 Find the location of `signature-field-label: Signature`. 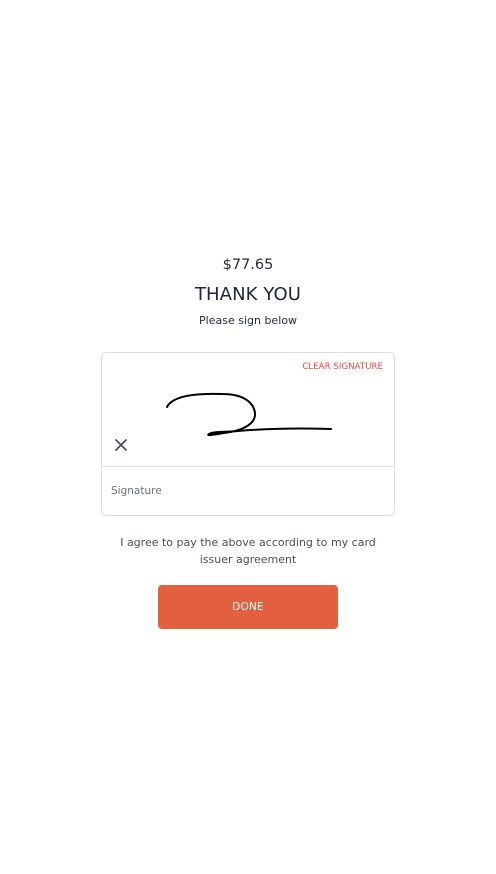

signature-field-label: Signature is located at coordinates (136, 491).